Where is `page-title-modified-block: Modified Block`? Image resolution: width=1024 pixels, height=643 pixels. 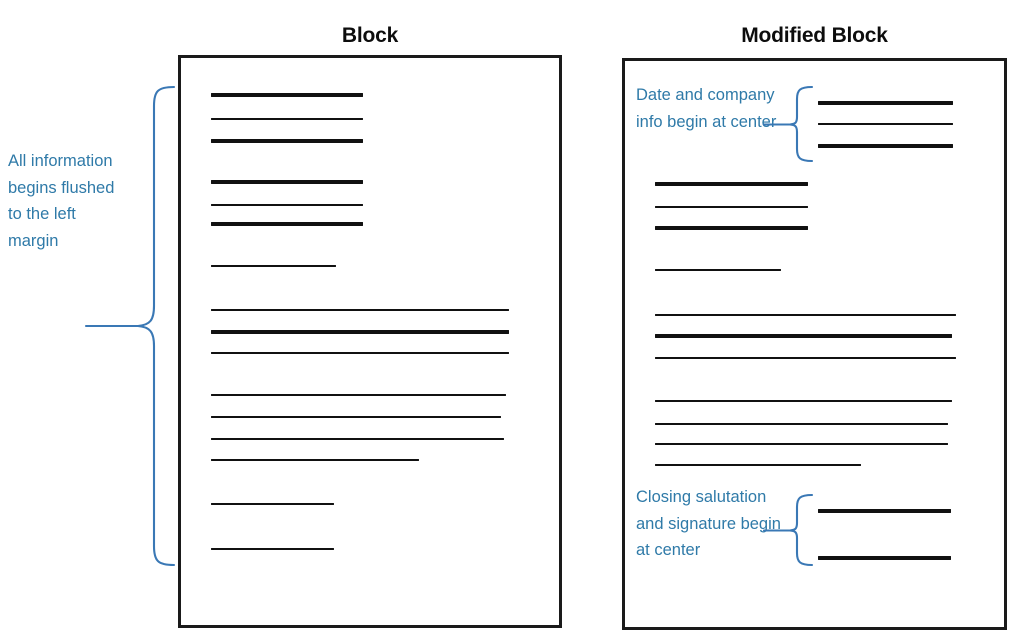
page-title-modified-block: Modified Block is located at coordinates (814, 35).